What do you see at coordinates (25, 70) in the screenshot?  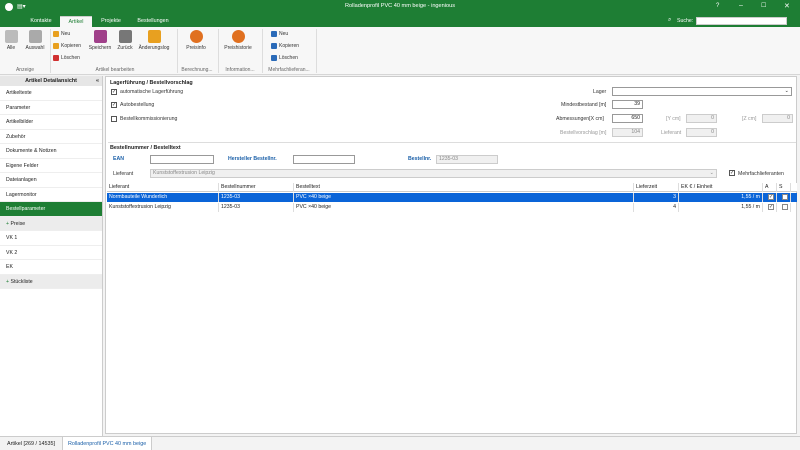 I see `group-label-anzeige: Anzeige` at bounding box center [25, 70].